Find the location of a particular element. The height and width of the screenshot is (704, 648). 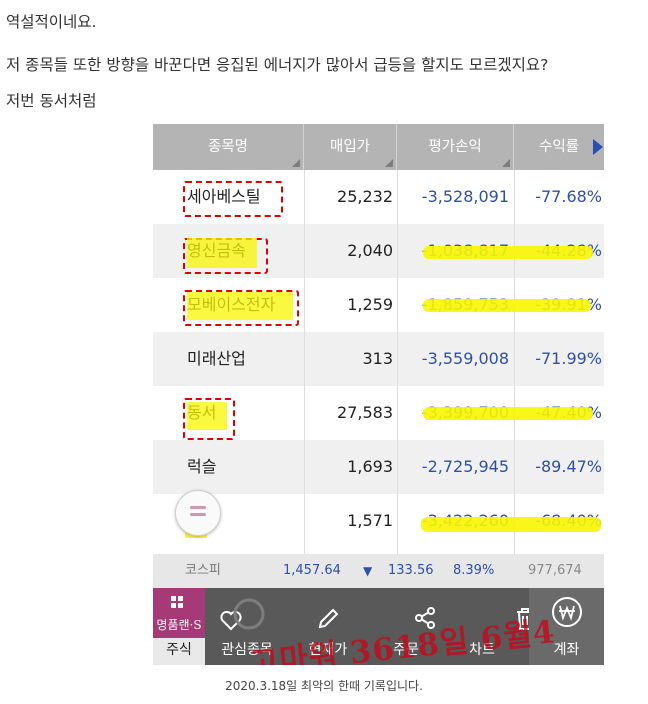

kospi-label: 코스피 is located at coordinates (203, 570).